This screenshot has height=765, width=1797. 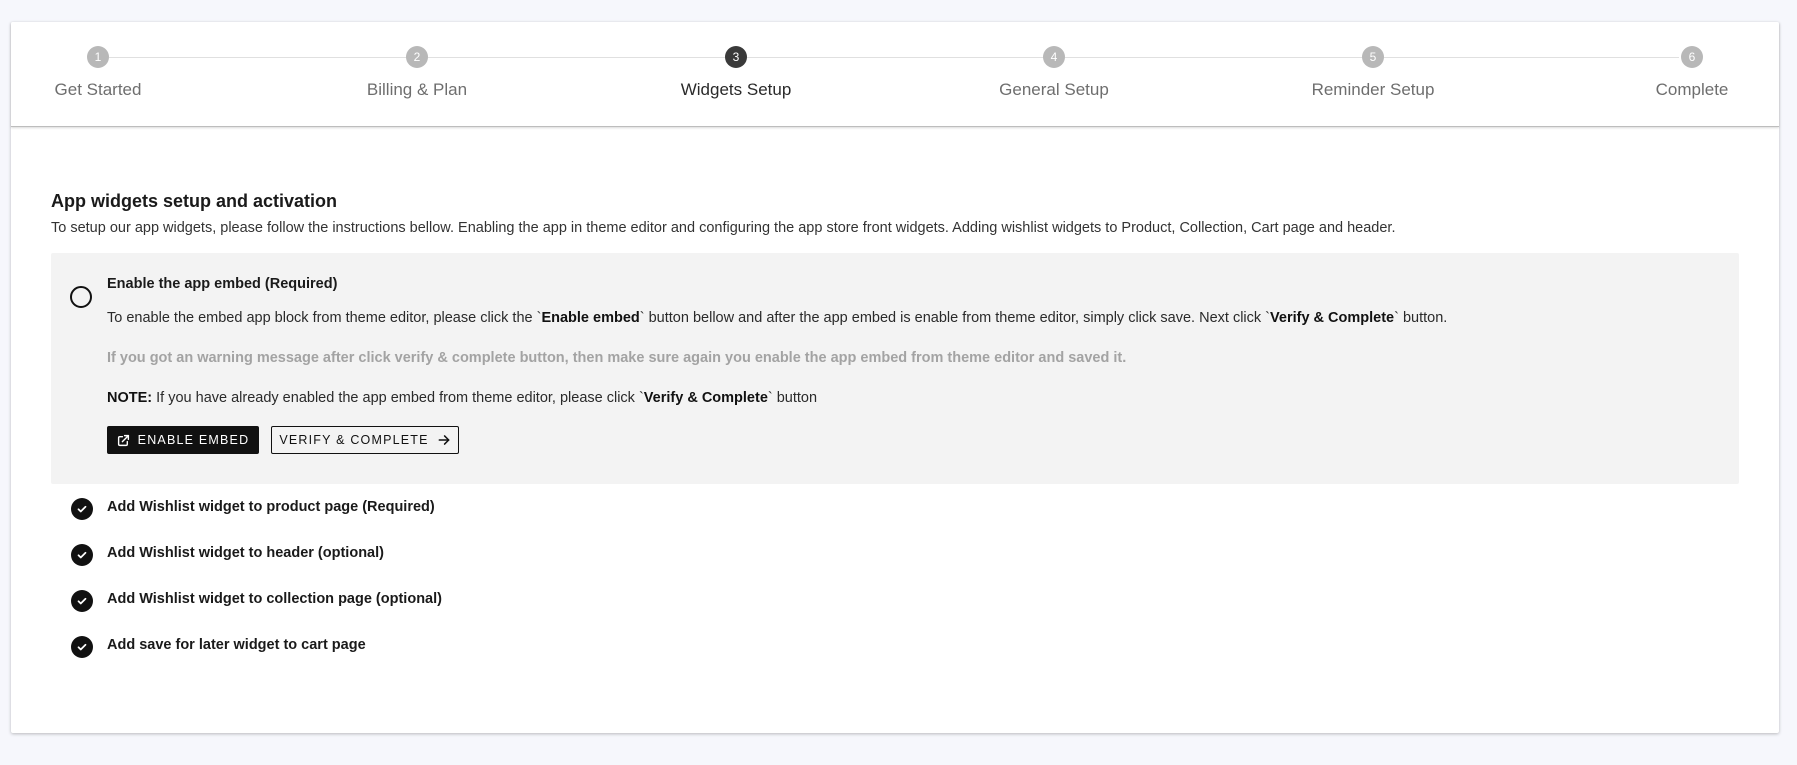 What do you see at coordinates (193, 440) in the screenshot?
I see `enable-embed-label: ENABLE EMBED` at bounding box center [193, 440].